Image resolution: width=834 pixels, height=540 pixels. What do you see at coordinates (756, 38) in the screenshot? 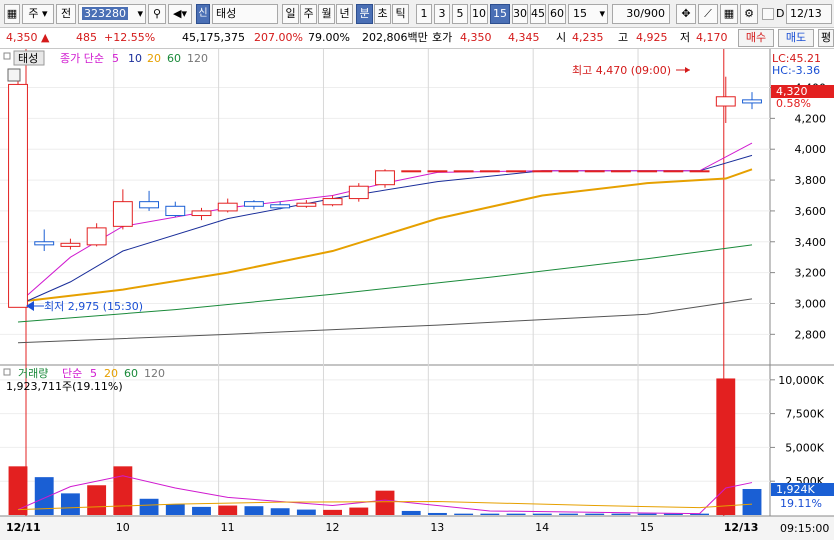
I see `buy-button: 매수` at bounding box center [756, 38].